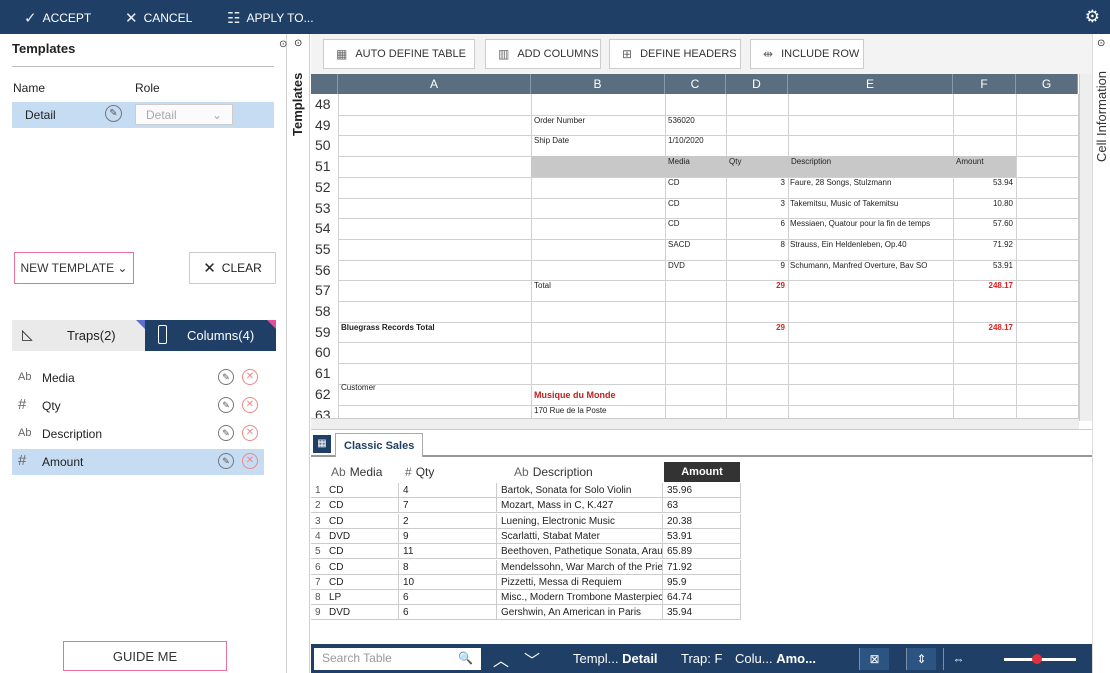 This screenshot has width=1110, height=673. What do you see at coordinates (526, 536) in the screenshot?
I see `table-row: 4 DVD 9 Scarlatti, Stabat Mater 53.91` at bounding box center [526, 536].